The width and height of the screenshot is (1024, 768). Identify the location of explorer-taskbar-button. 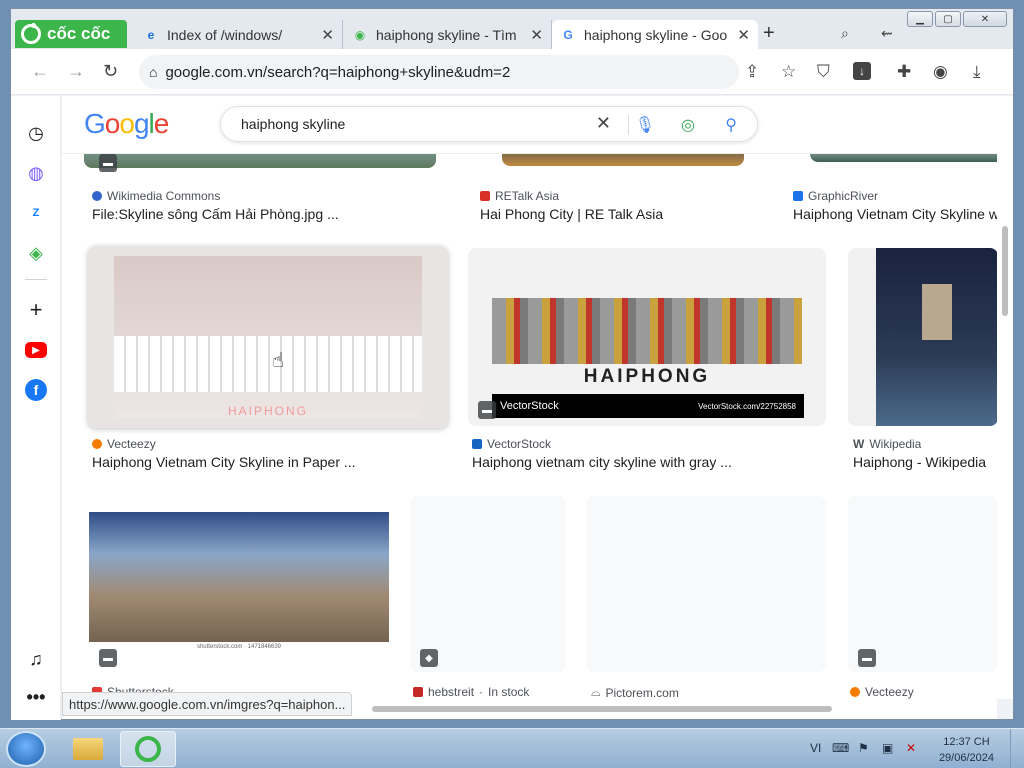
(88, 749).